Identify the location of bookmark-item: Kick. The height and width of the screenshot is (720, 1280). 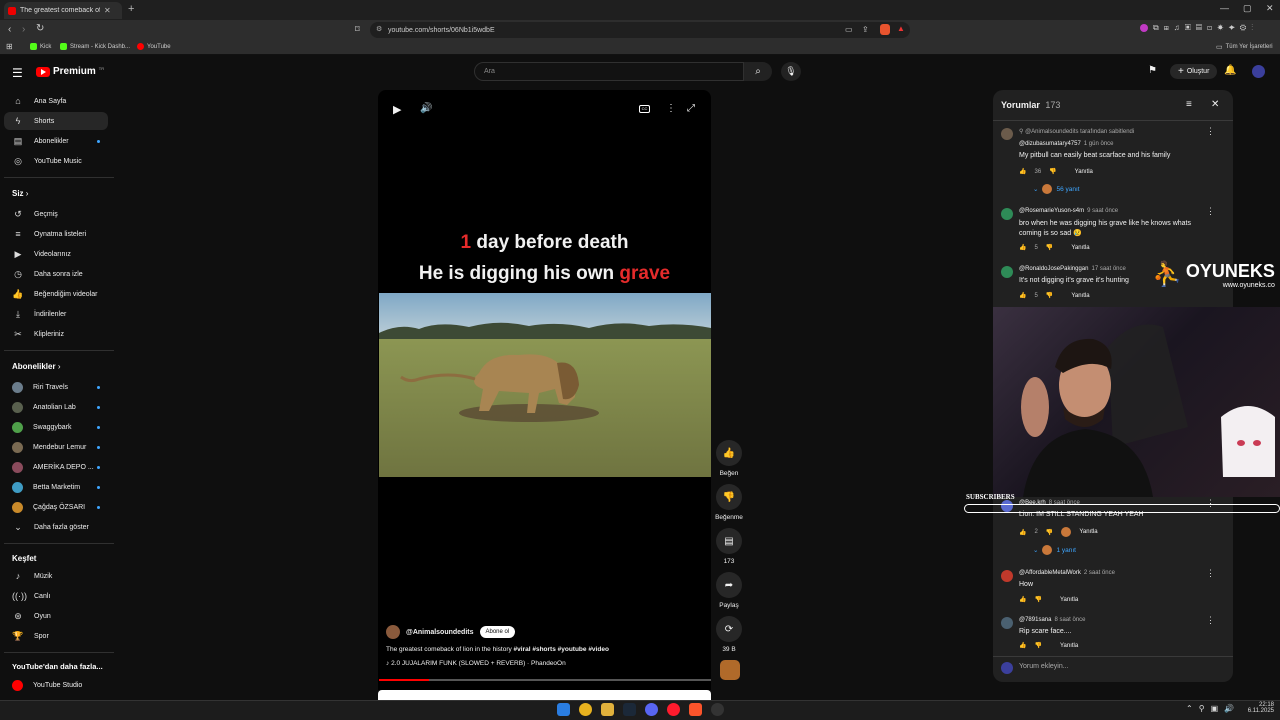
(40, 46).